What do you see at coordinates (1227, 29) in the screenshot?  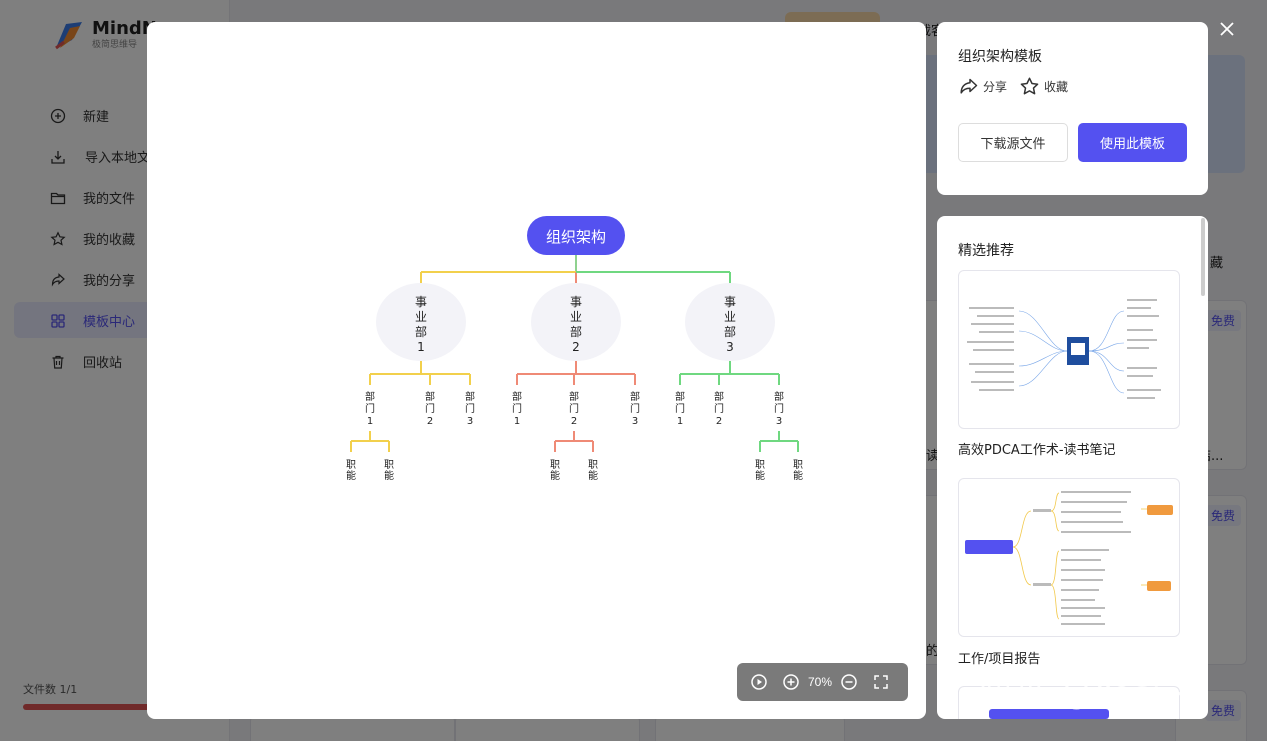 I see `close-icon` at bounding box center [1227, 29].